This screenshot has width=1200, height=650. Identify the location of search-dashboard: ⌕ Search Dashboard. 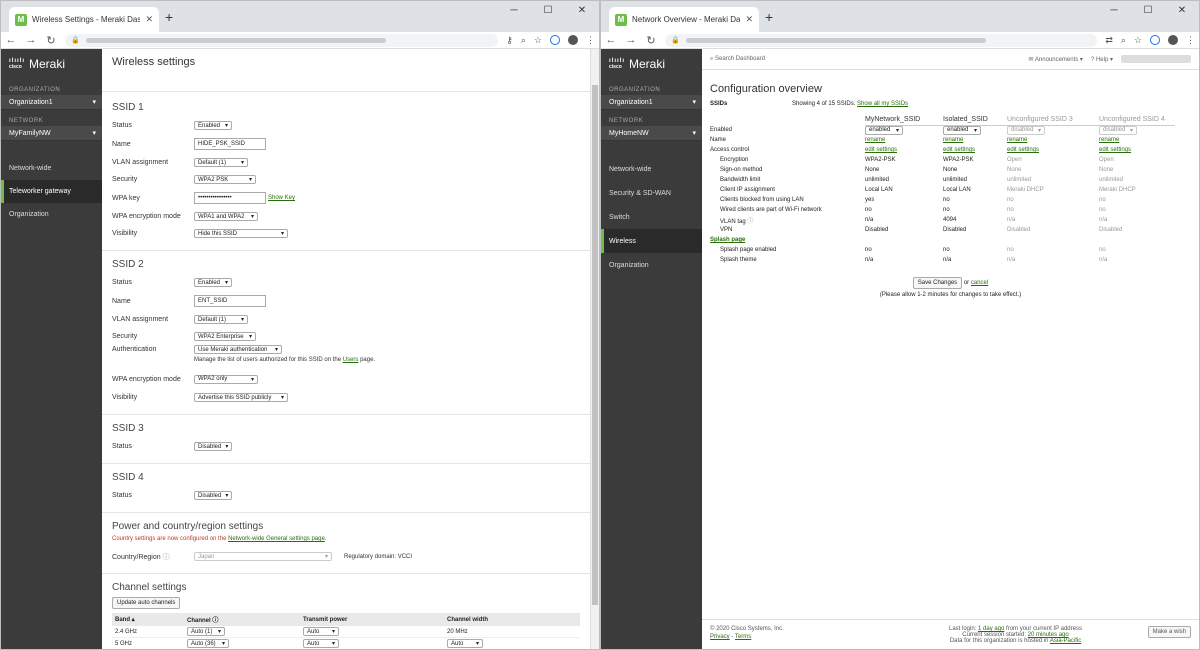
(865, 59).